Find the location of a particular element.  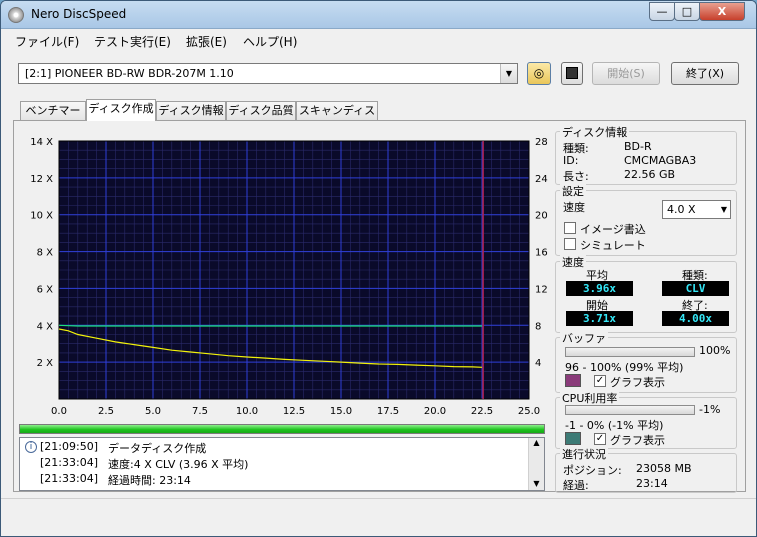

simulate-checkbox is located at coordinates (570, 244).